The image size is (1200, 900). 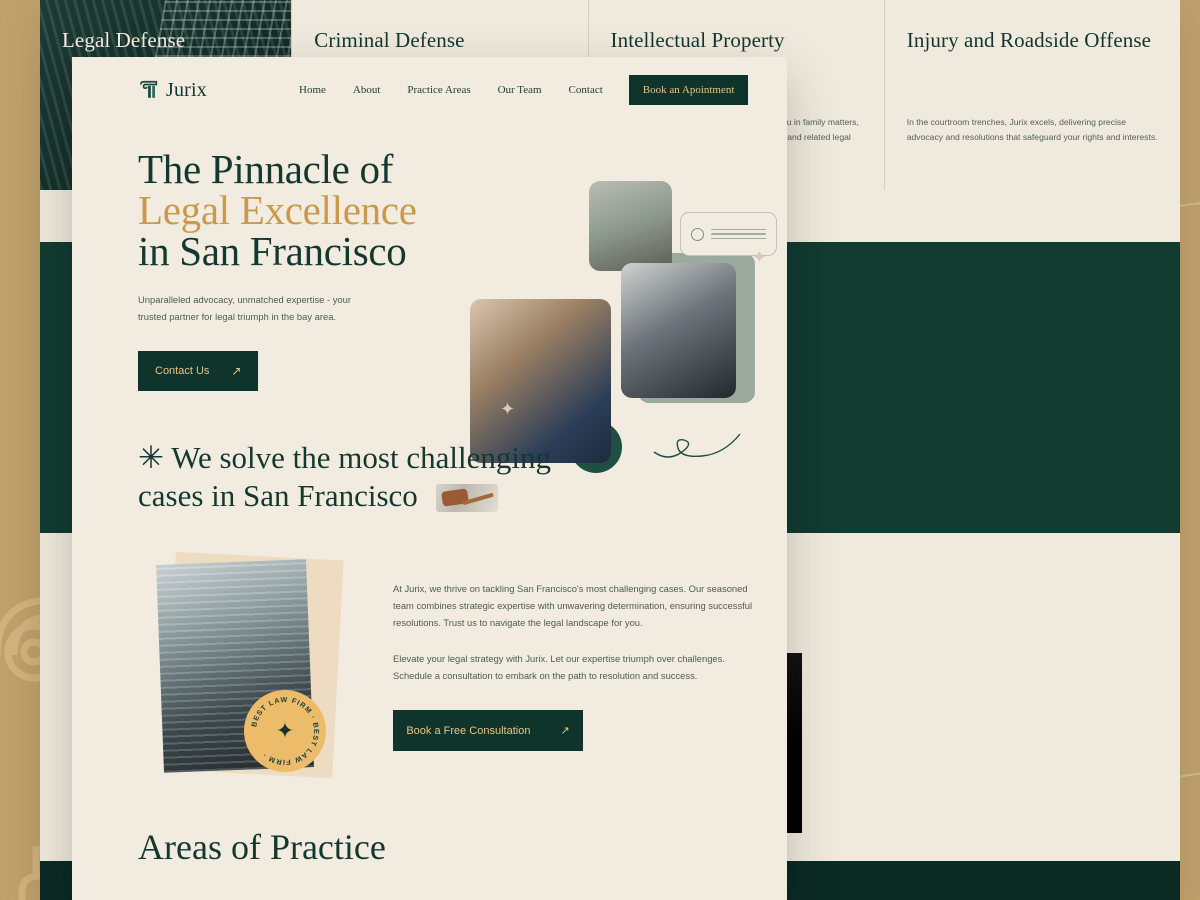 I want to click on contact-us-button: Contact Us ↗, so click(x=198, y=371).